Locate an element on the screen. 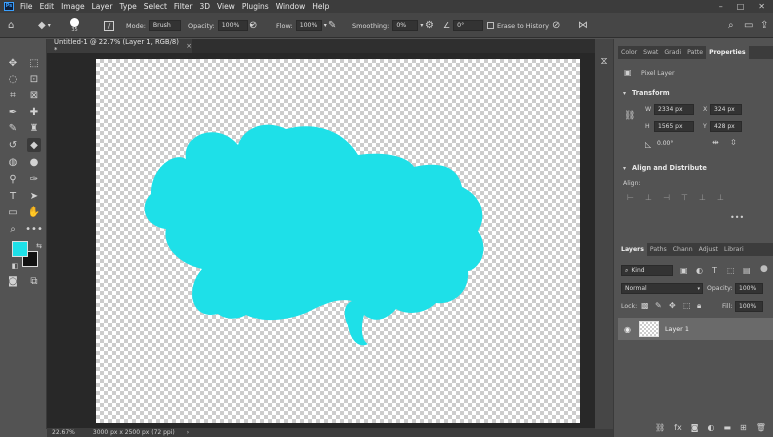  artboard-tool-icon: ⬚ is located at coordinates (34, 63).